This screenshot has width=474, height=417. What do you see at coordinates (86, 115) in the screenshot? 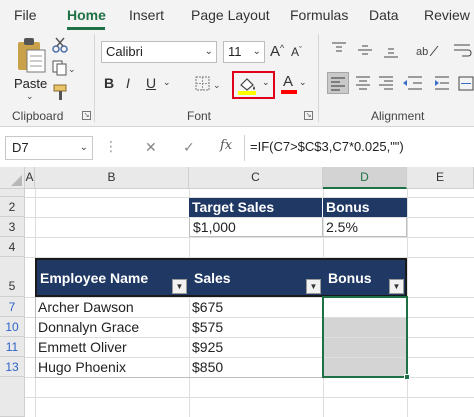
I see `clipboard-dialog-launcher-icon: ↘` at bounding box center [86, 115].